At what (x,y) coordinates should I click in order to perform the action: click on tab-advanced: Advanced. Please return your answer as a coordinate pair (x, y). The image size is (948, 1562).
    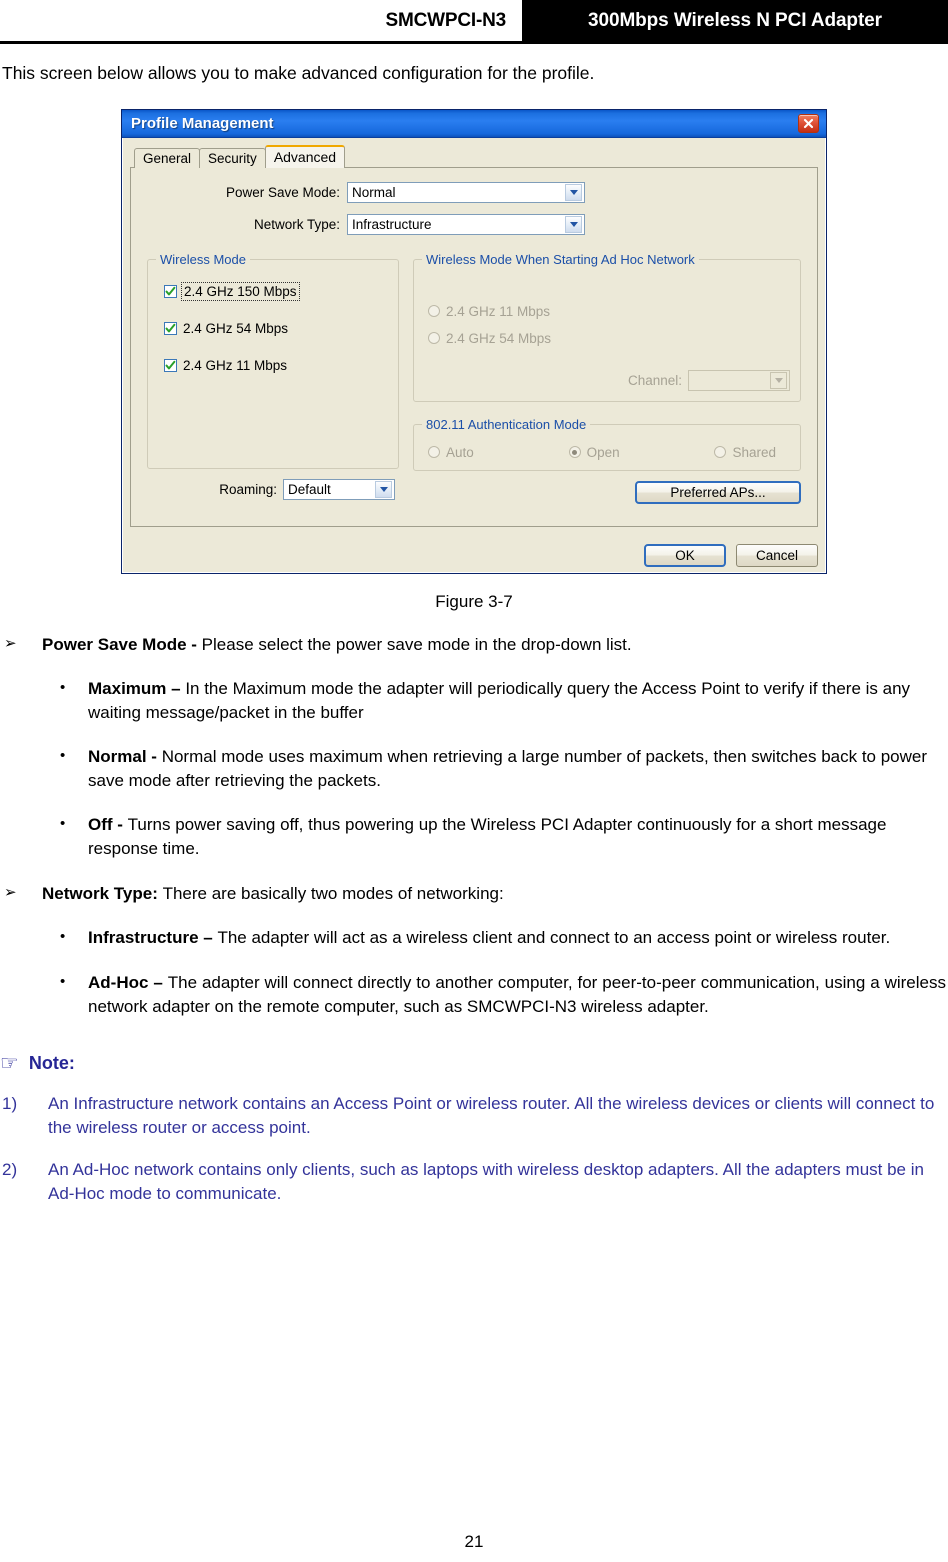
    Looking at the image, I should click on (305, 156).